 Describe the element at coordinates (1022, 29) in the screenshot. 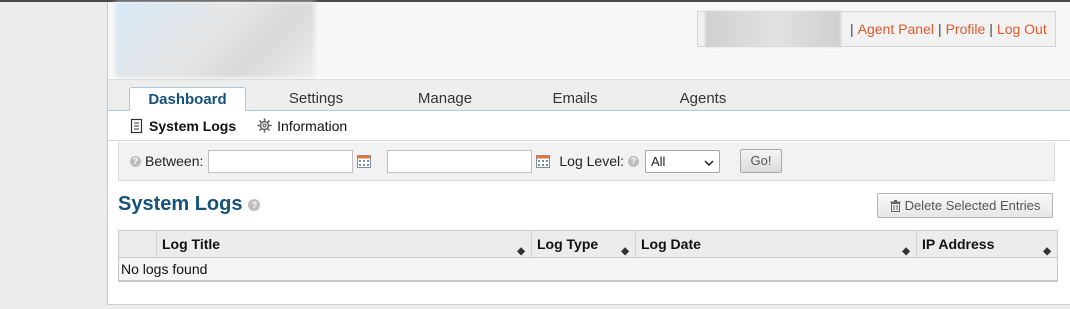

I see `logout-link: Log Out` at that location.